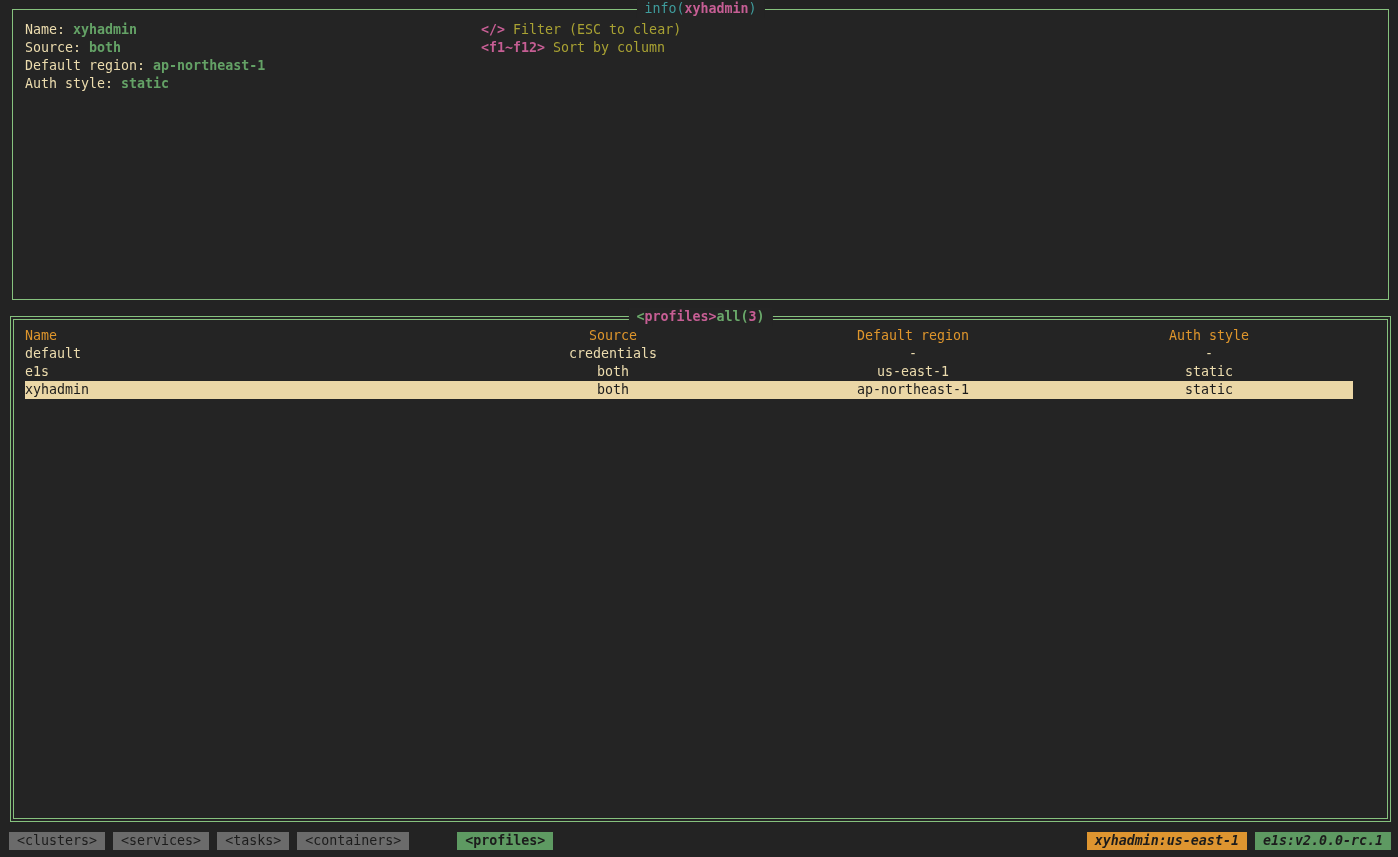 This screenshot has height=857, width=1398. Describe the element at coordinates (105, 30) in the screenshot. I see `field-value: xyhadmin` at that location.